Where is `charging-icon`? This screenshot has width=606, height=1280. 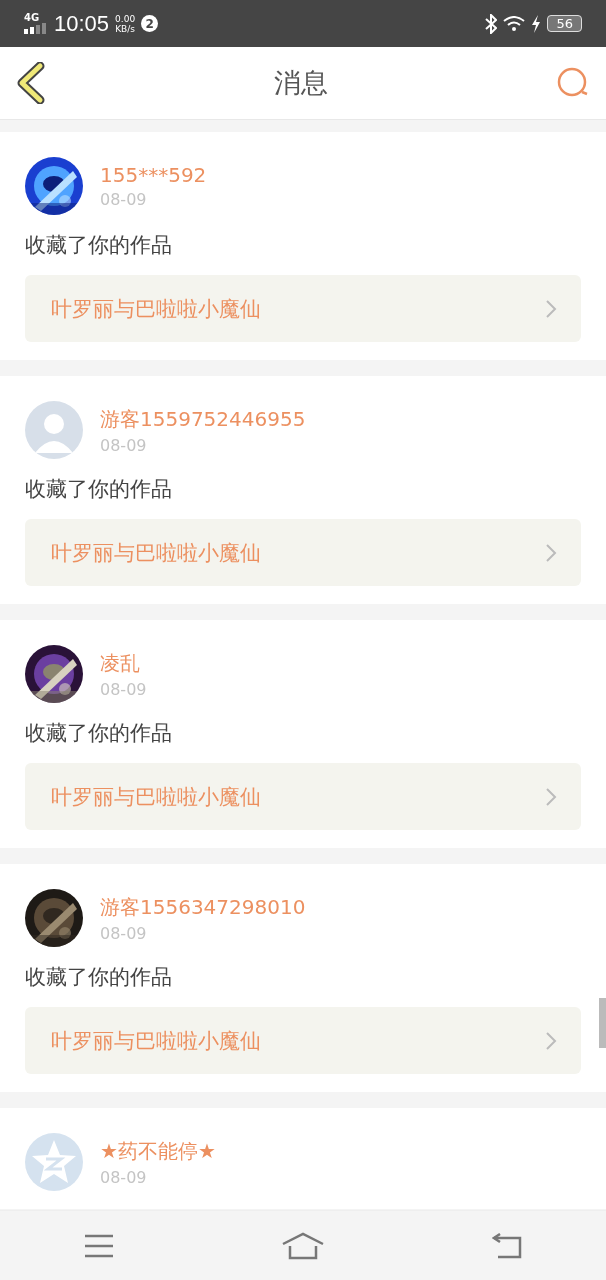
charging-icon is located at coordinates (536, 23).